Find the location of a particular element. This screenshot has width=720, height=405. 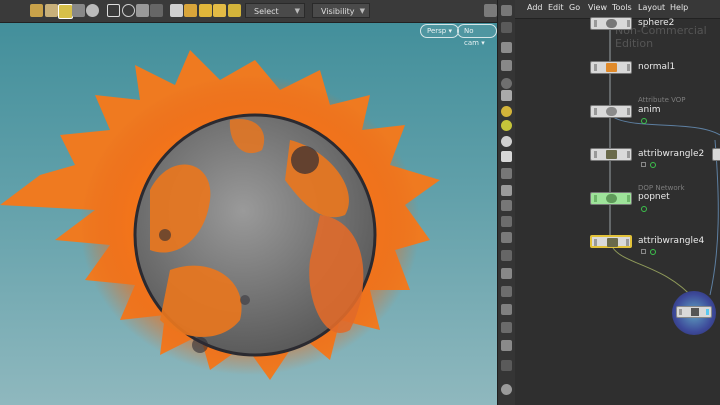

output-node is located at coordinates (694, 313).